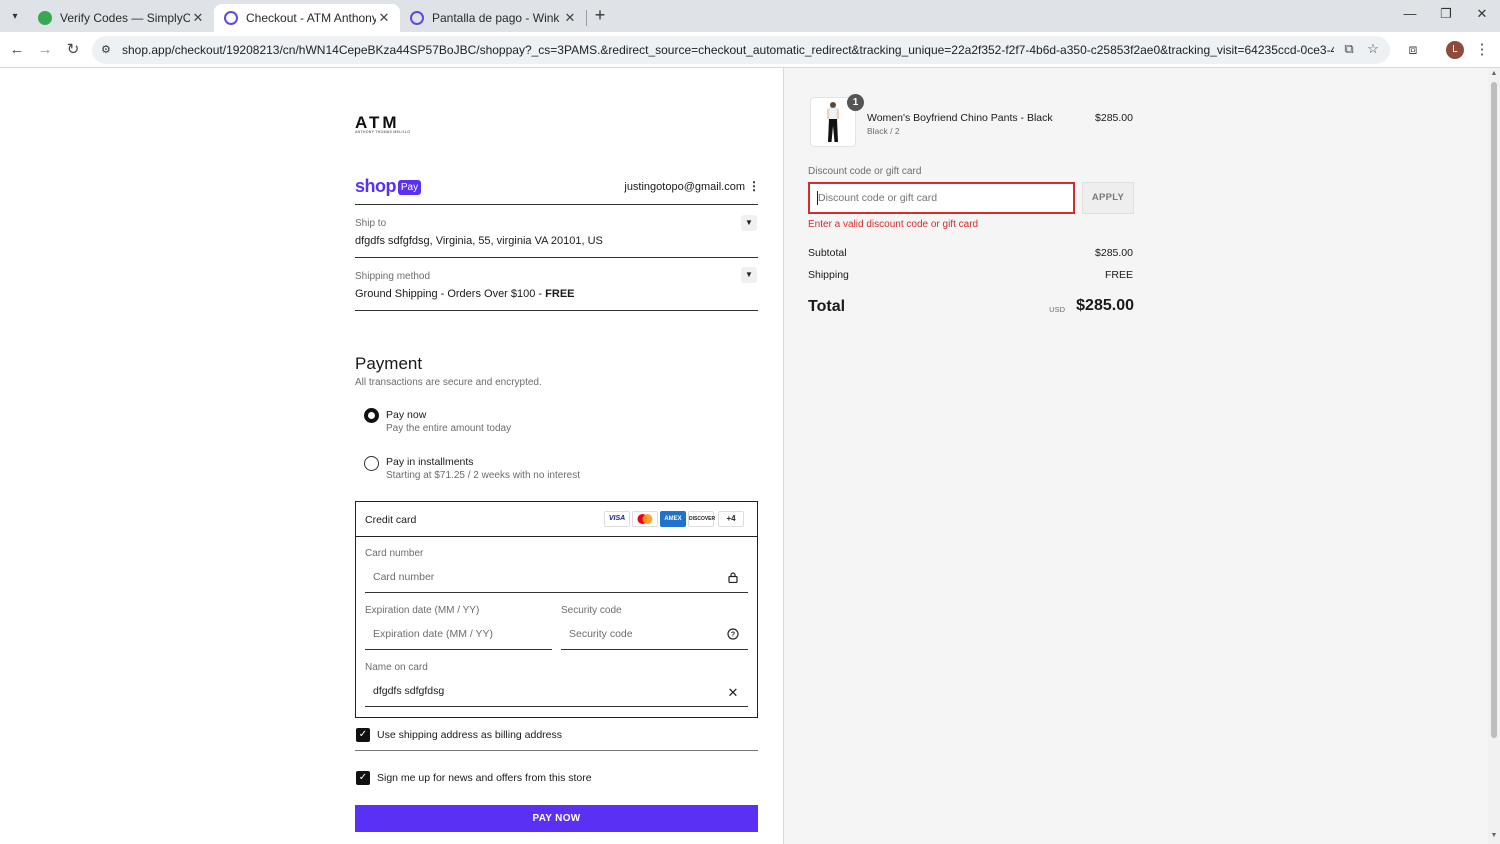  What do you see at coordinates (430, 462) in the screenshot?
I see `installments-title: Pay in installments` at bounding box center [430, 462].